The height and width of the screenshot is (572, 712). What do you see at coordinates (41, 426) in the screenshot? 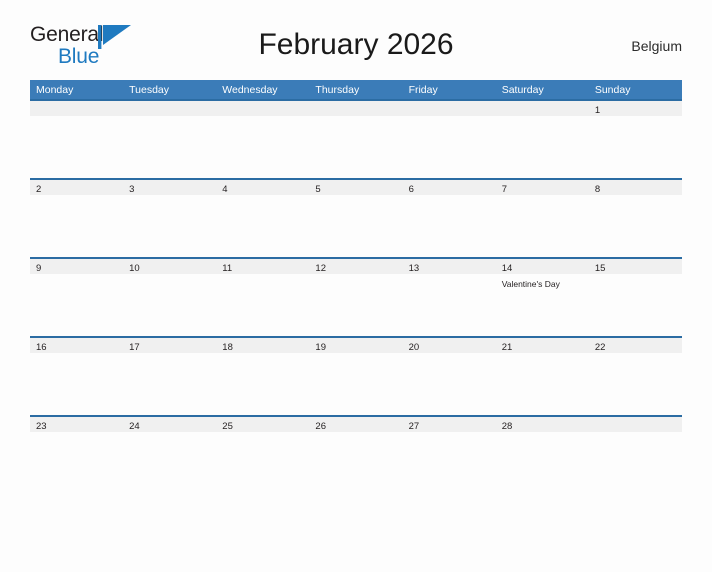
I see `day-number: 23` at bounding box center [41, 426].